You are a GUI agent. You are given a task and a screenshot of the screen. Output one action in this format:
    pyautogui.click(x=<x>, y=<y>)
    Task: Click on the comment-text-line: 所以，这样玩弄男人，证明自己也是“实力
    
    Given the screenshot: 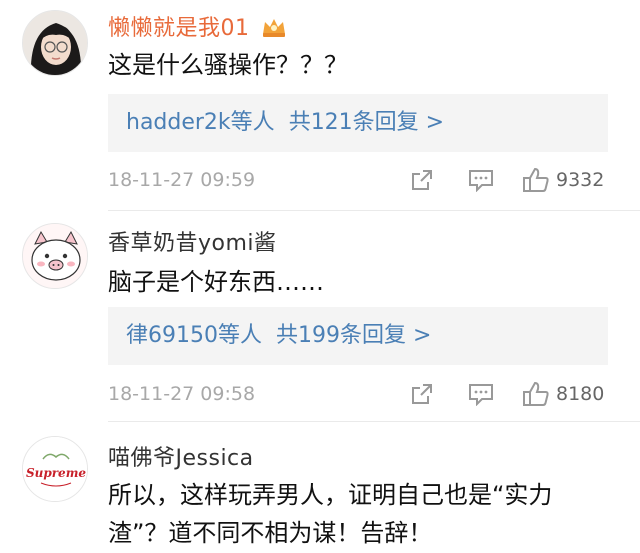 What is the action you would take?
    pyautogui.click(x=330, y=495)
    